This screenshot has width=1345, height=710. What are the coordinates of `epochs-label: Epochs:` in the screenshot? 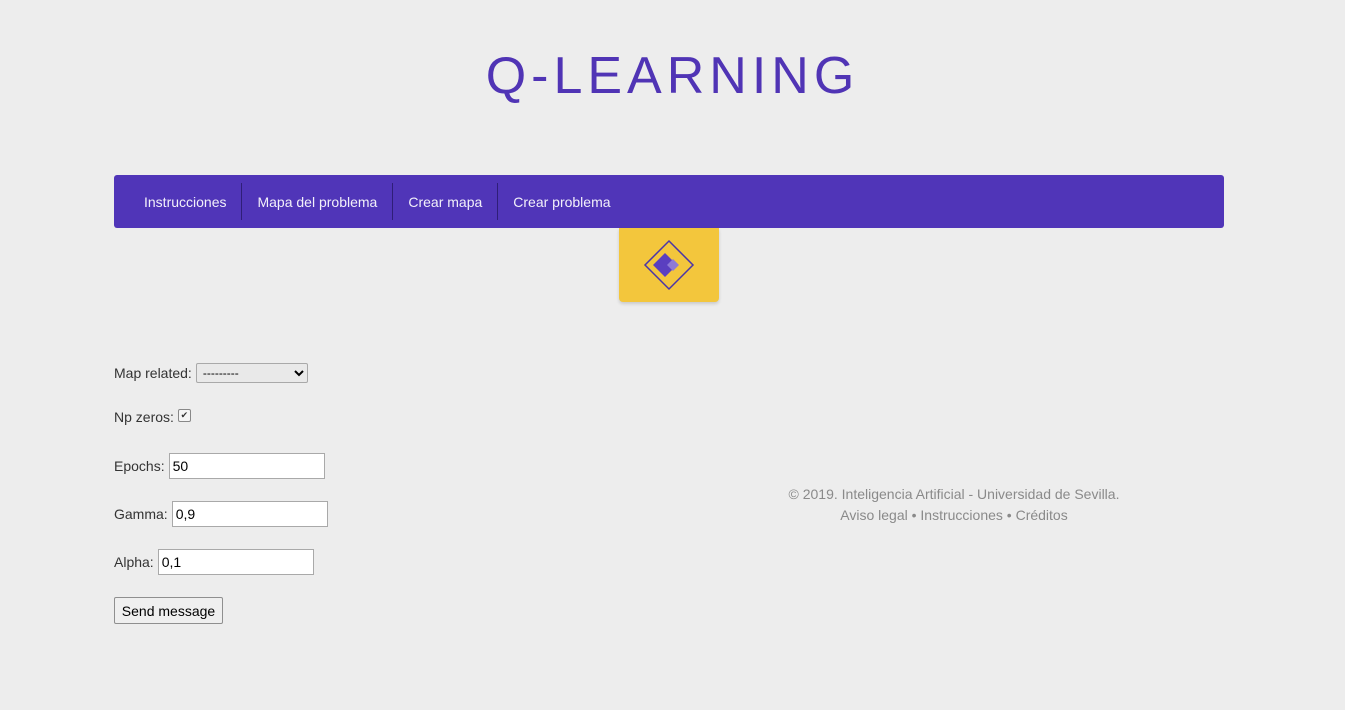 It's located at (139, 466).